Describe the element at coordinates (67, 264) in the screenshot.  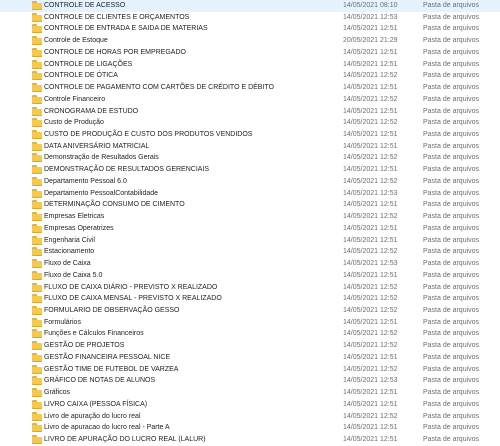
I see `file-name: Fluxo de Caixa` at that location.